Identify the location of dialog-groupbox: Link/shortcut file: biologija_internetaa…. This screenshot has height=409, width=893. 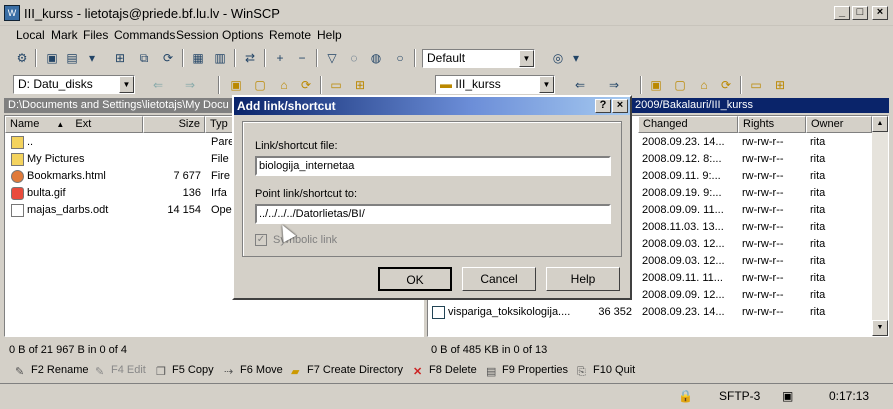
(432, 189).